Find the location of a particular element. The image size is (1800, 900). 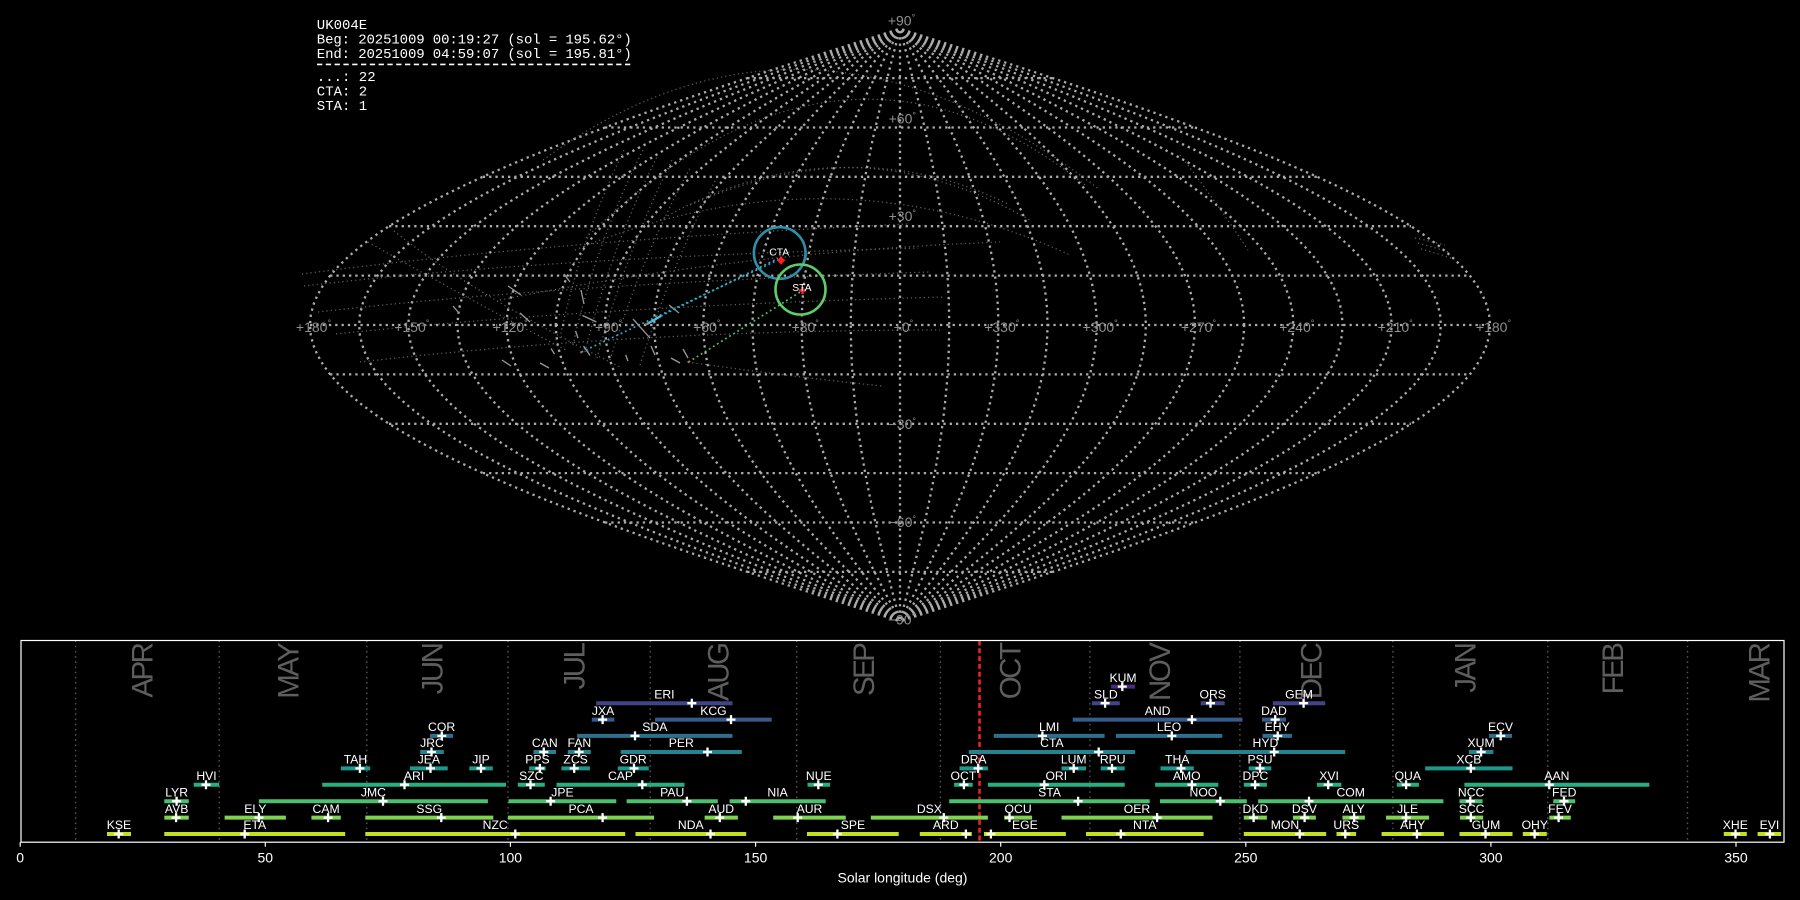

svg-text: JUL is located at coordinates (574, 665).